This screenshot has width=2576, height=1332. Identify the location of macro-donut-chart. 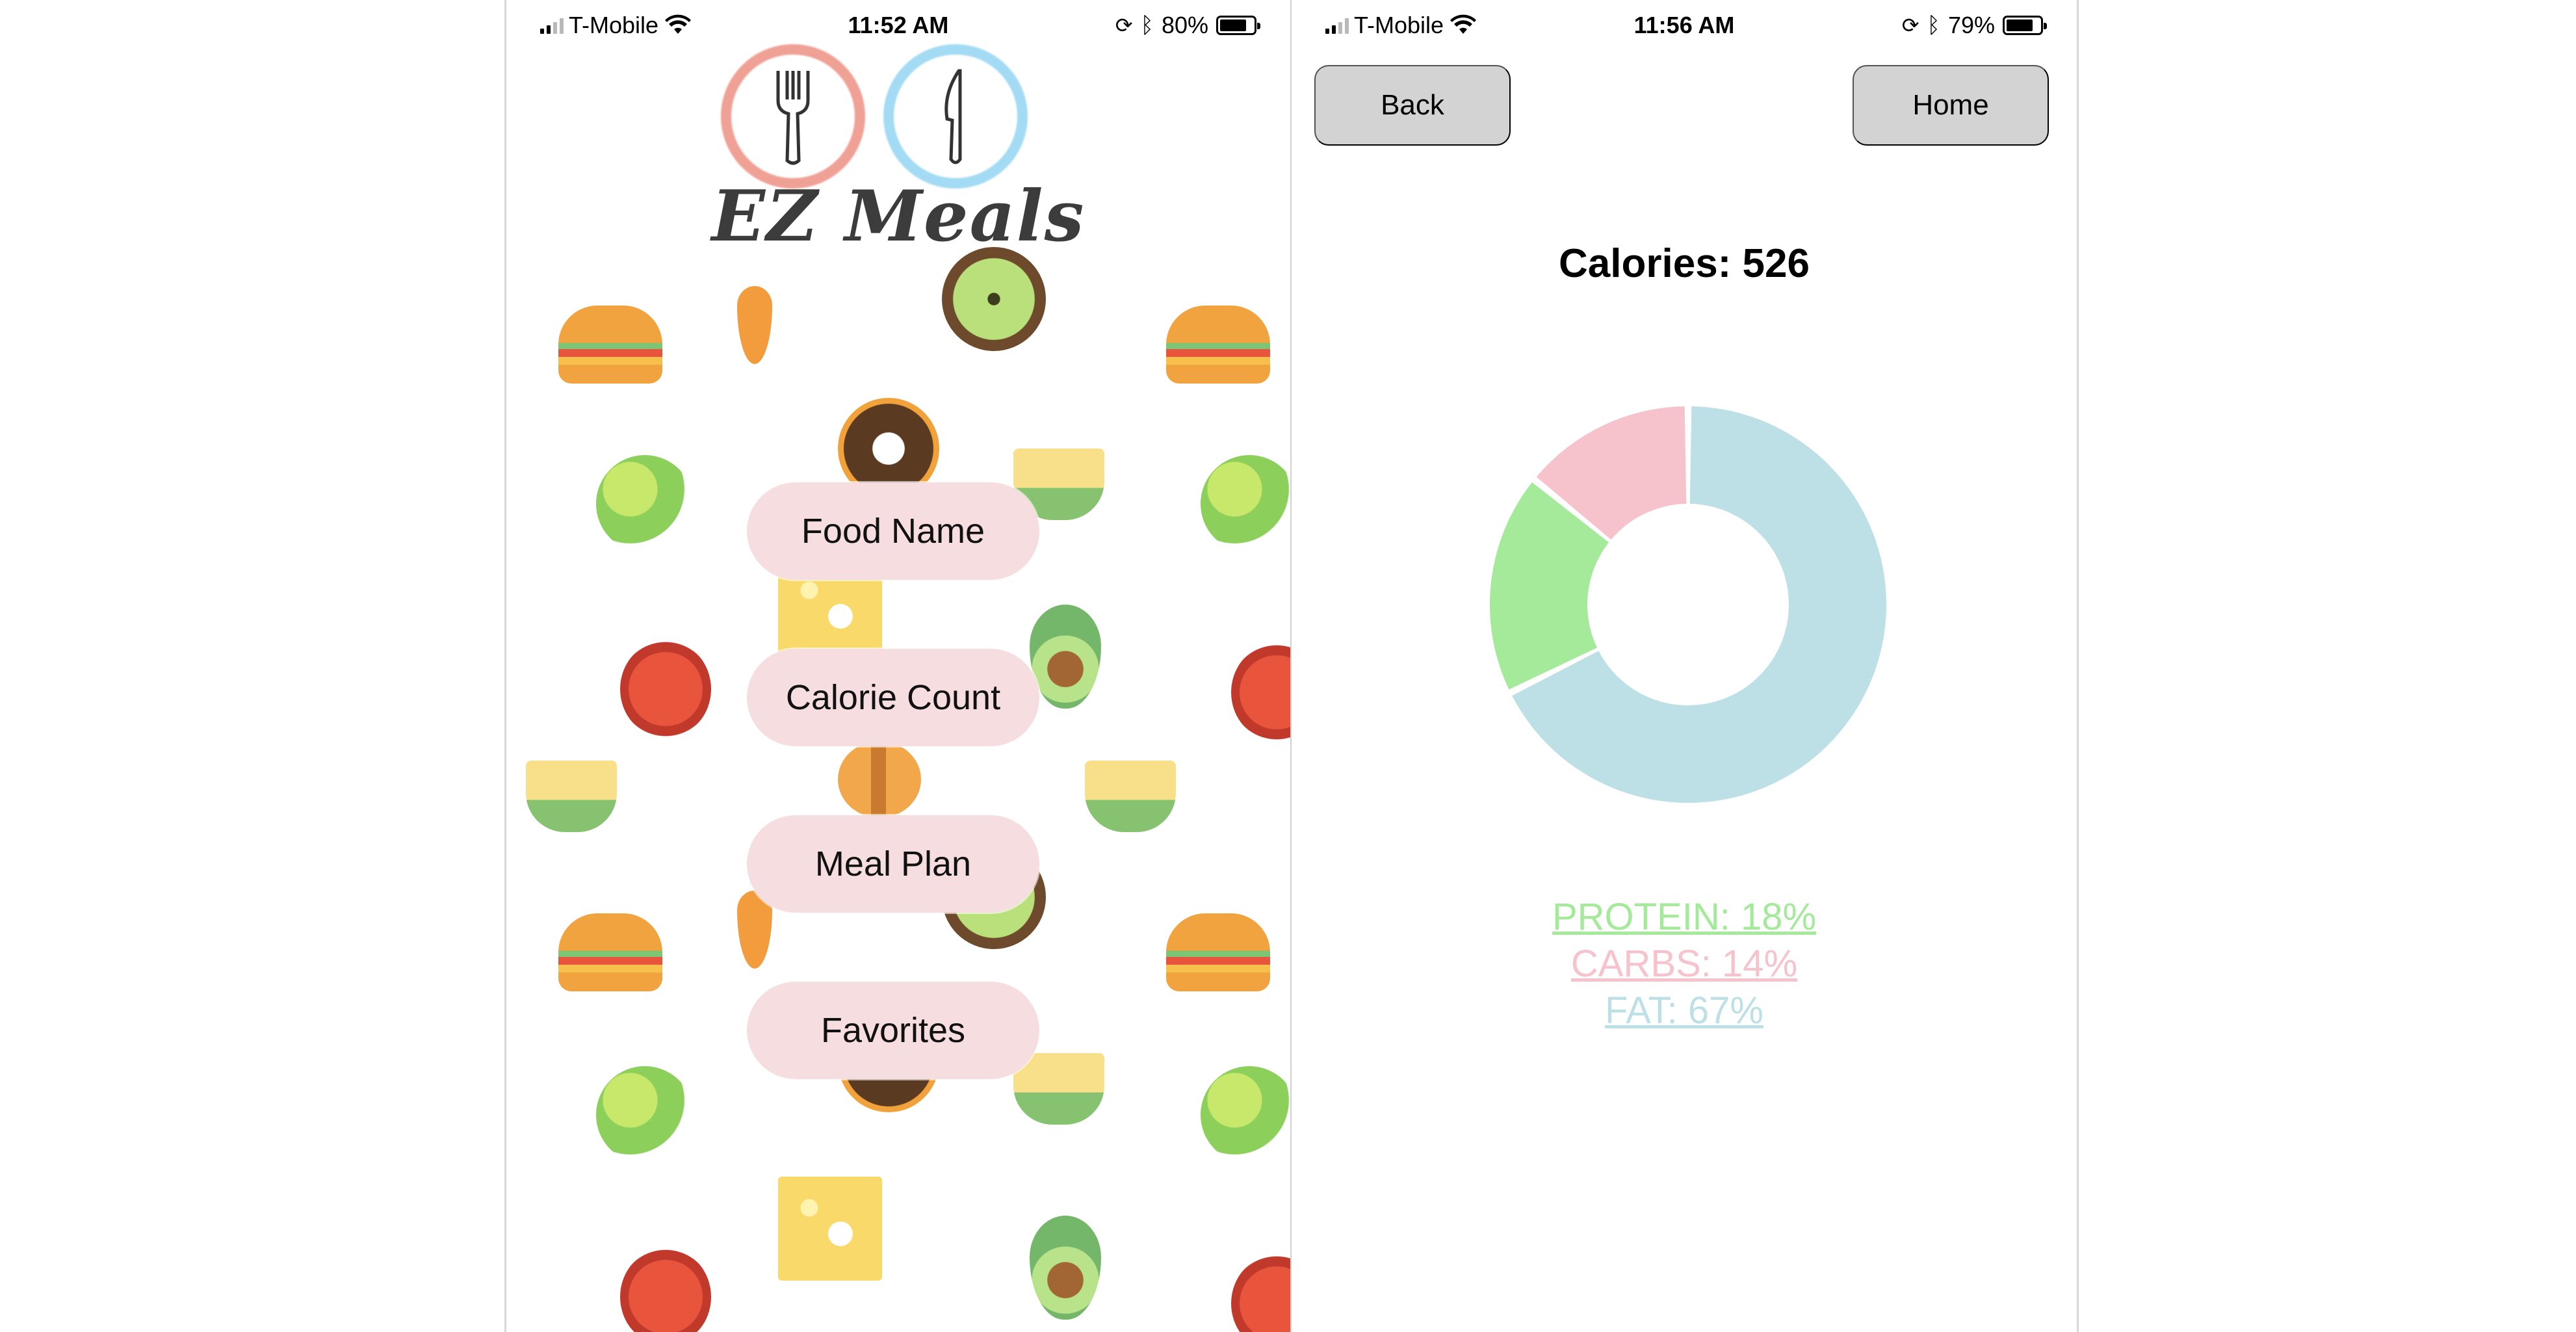
(1688, 604).